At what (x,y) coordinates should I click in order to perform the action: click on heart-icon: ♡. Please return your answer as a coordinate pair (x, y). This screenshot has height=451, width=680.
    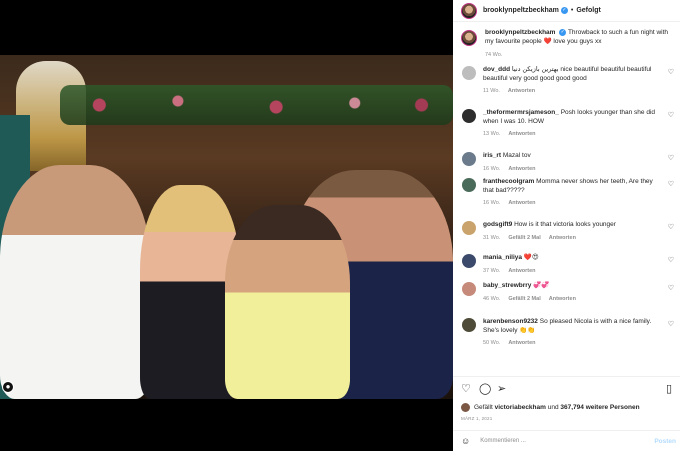
    Looking at the image, I should click on (466, 389).